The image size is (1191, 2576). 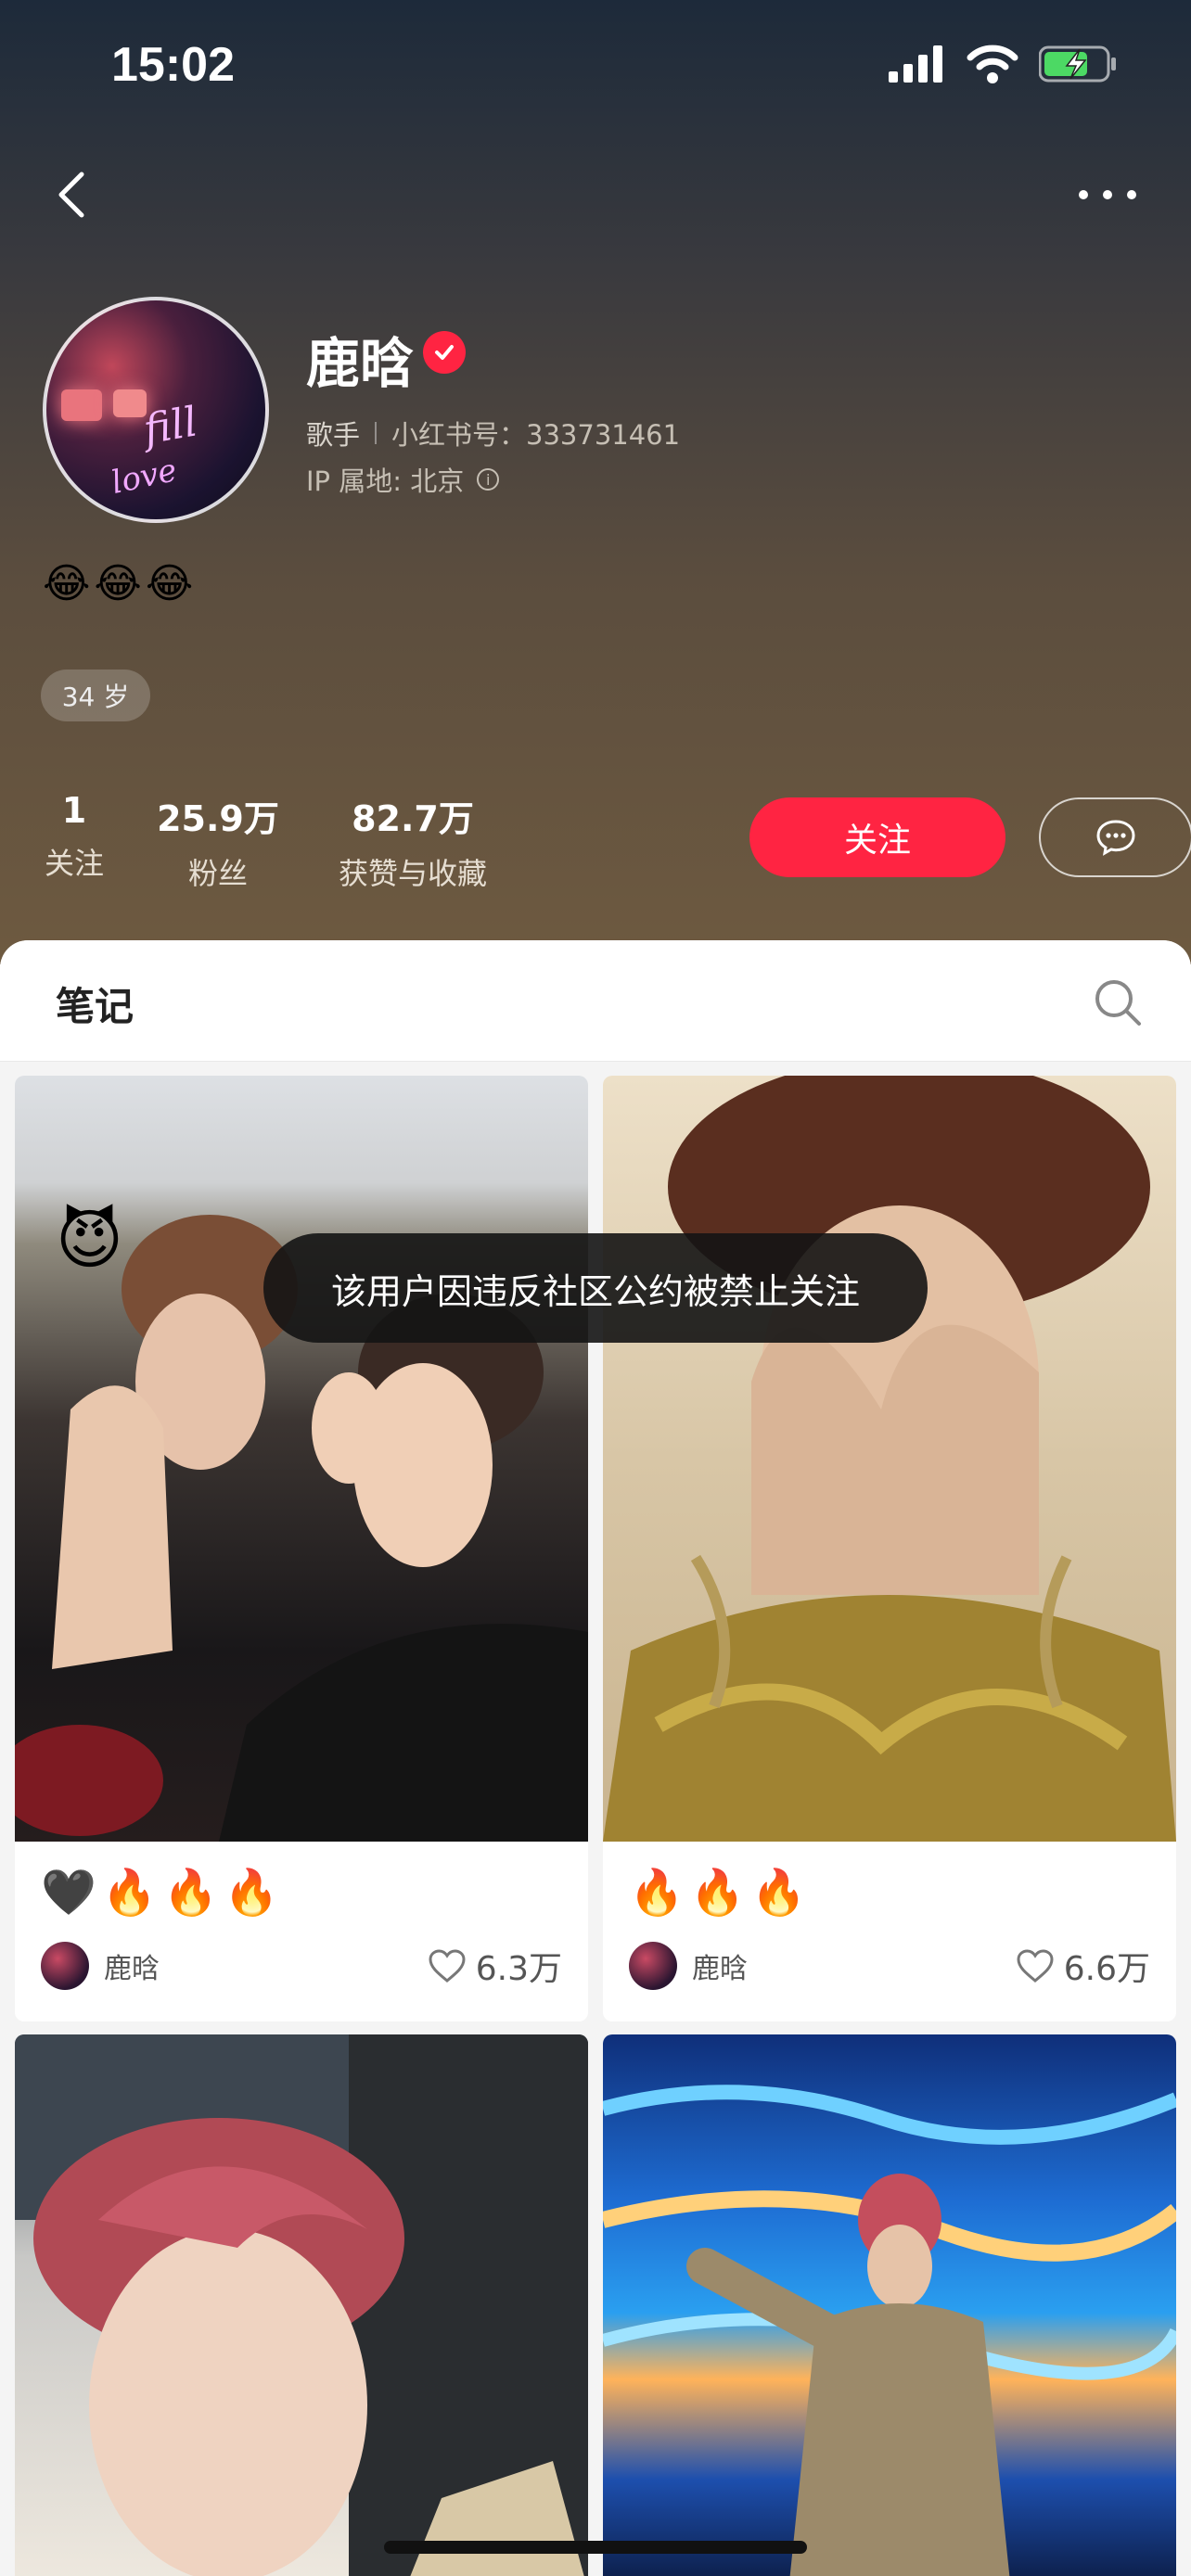 I want to click on note-title: 🔥🔥🔥, so click(x=721, y=1893).